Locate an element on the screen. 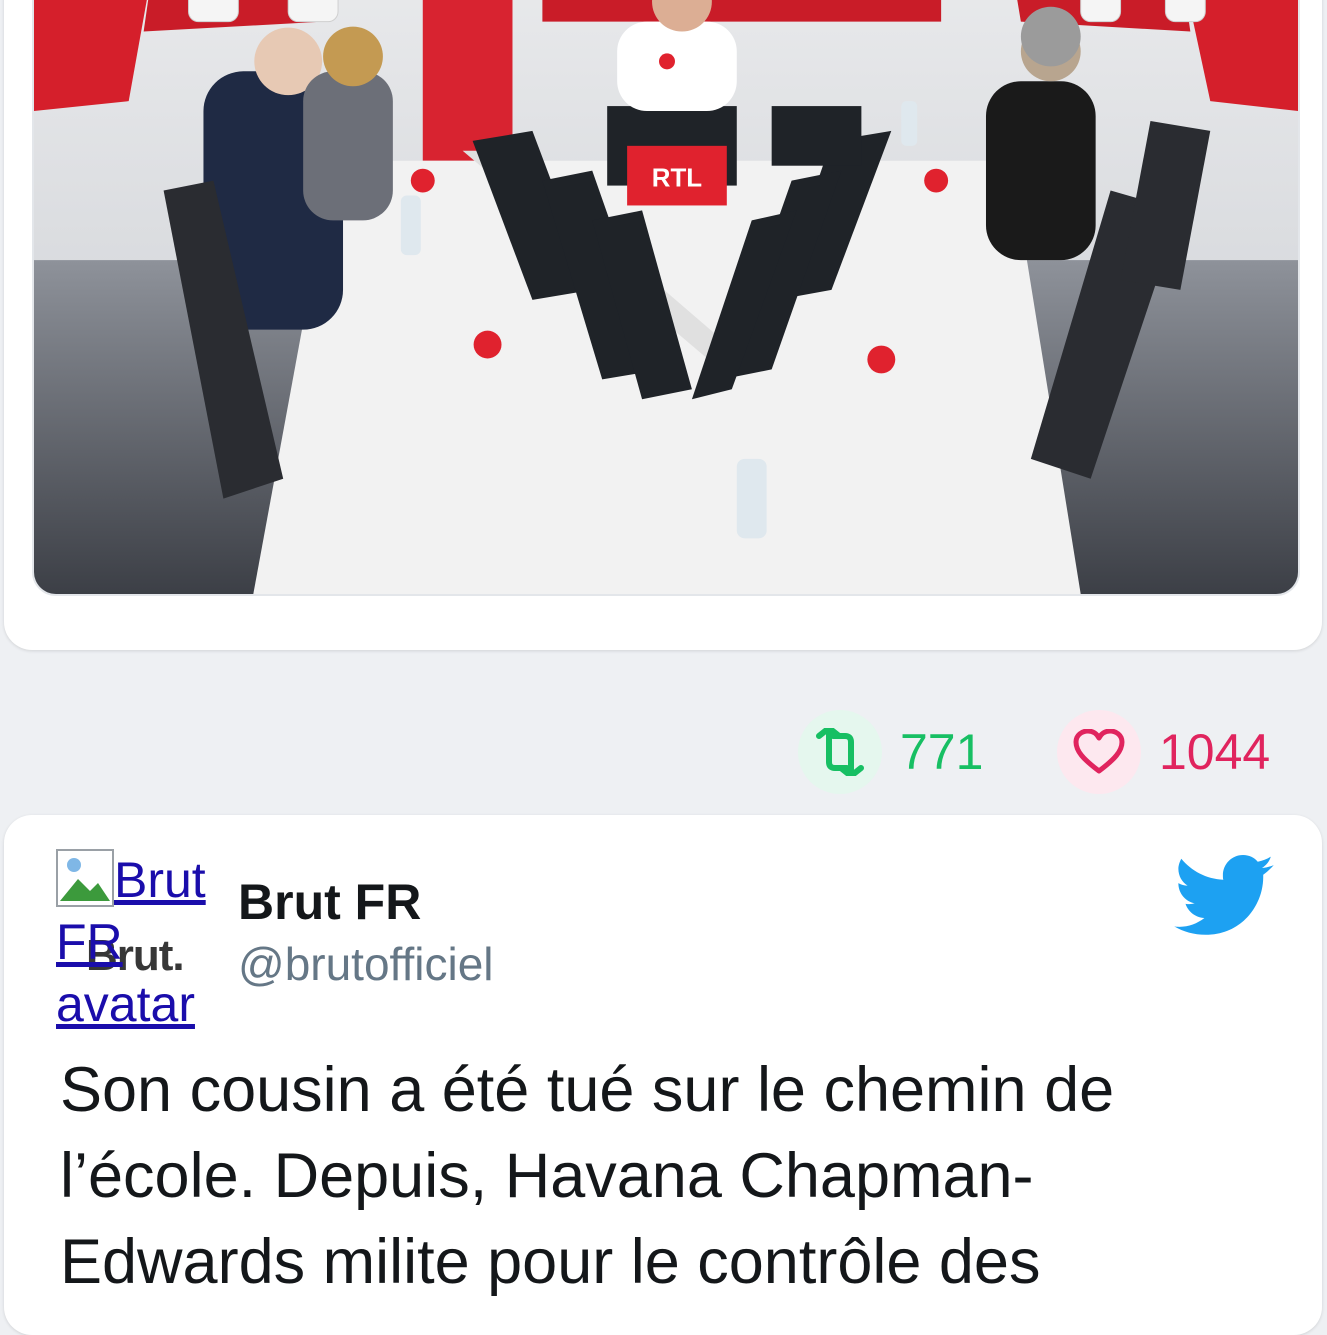 The image size is (1327, 1335). retweet-count: 771 is located at coordinates (942, 752).